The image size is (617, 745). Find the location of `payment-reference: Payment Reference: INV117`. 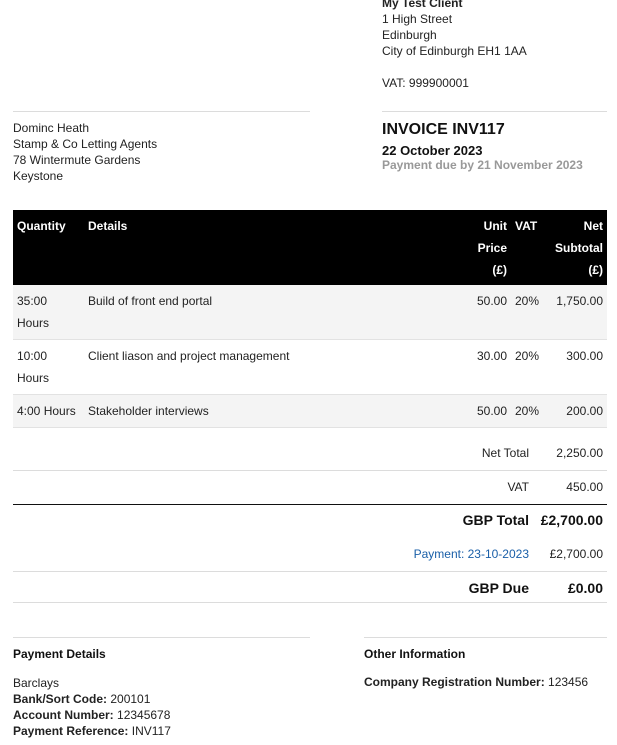

payment-reference: Payment Reference: INV117 is located at coordinates (92, 731).